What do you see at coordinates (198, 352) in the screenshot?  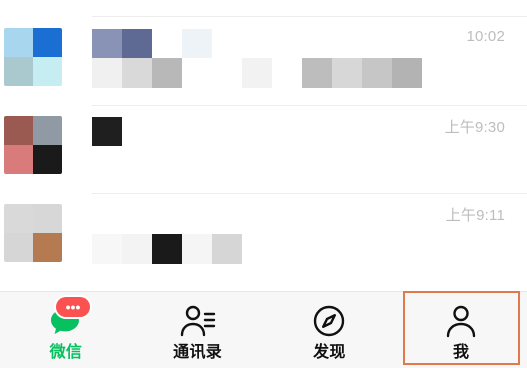 I see `tab-label: 通讯录` at bounding box center [198, 352].